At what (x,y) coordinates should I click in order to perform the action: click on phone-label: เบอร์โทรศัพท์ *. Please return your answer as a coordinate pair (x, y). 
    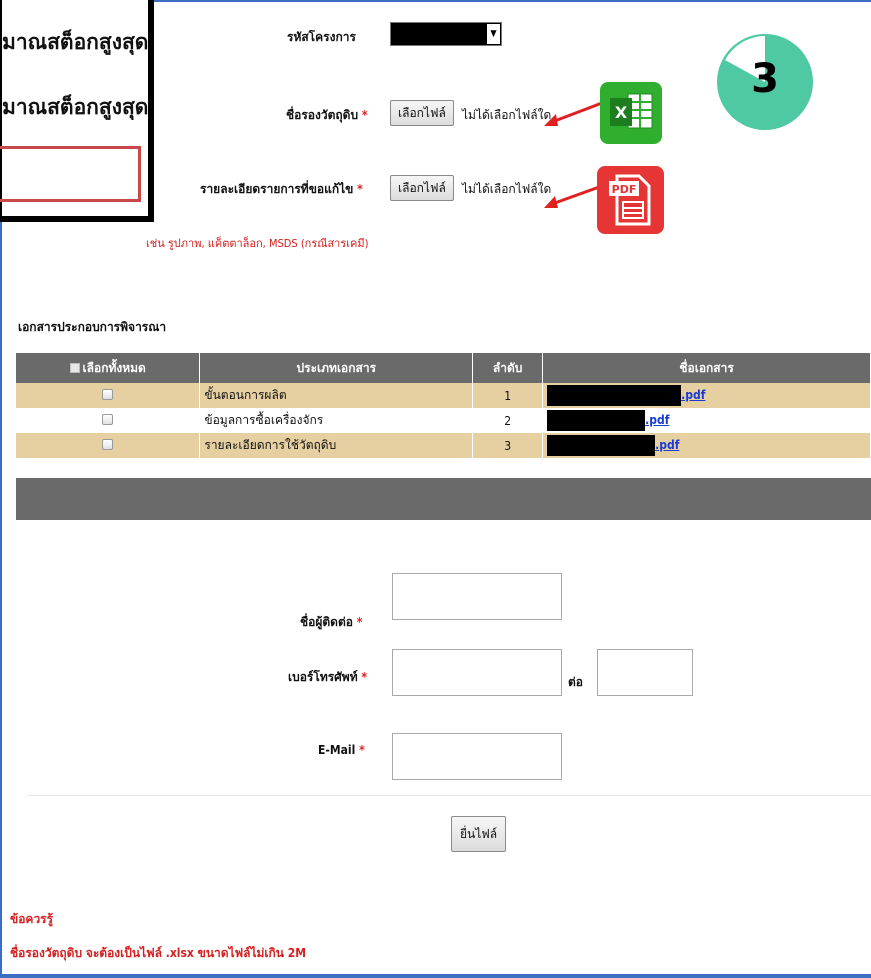
    Looking at the image, I should click on (327, 677).